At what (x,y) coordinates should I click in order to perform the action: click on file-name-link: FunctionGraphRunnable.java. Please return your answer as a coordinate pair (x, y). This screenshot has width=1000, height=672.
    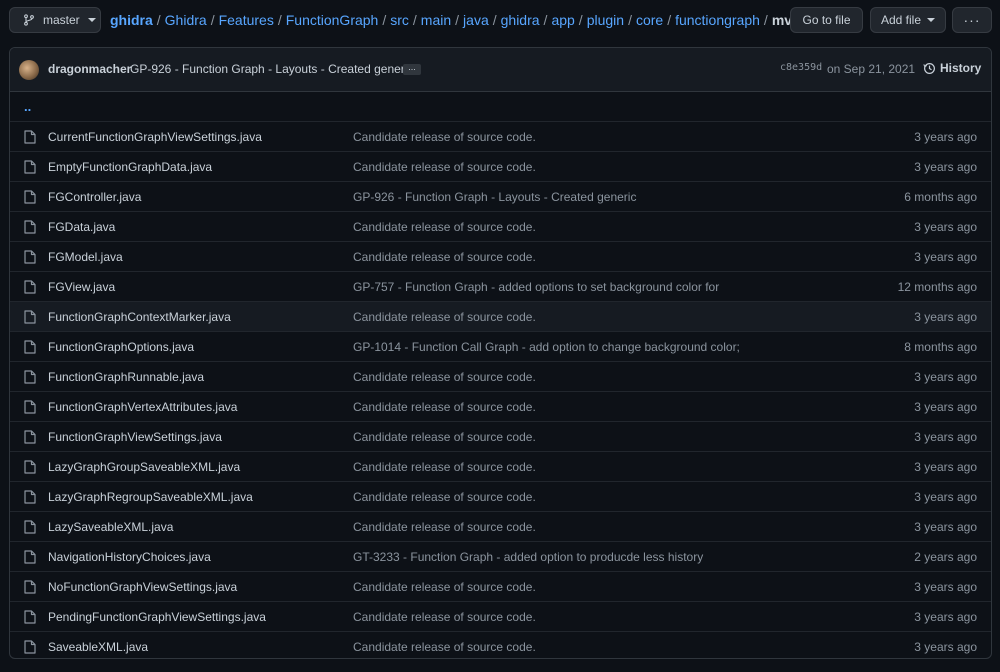
    Looking at the image, I should click on (126, 377).